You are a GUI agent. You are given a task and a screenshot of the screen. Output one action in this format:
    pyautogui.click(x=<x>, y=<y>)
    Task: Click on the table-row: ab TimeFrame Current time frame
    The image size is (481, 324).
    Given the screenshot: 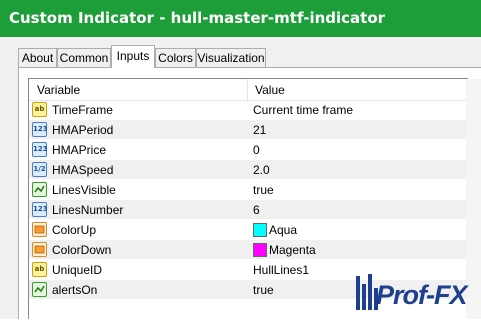 What is the action you would take?
    pyautogui.click(x=248, y=110)
    